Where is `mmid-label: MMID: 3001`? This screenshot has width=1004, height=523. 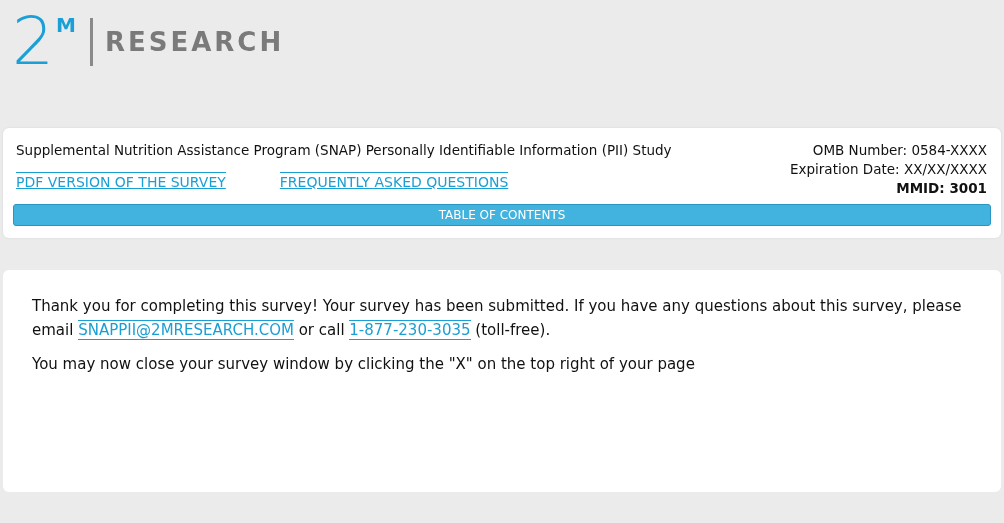
mmid-label: MMID: 3001 is located at coordinates (941, 188).